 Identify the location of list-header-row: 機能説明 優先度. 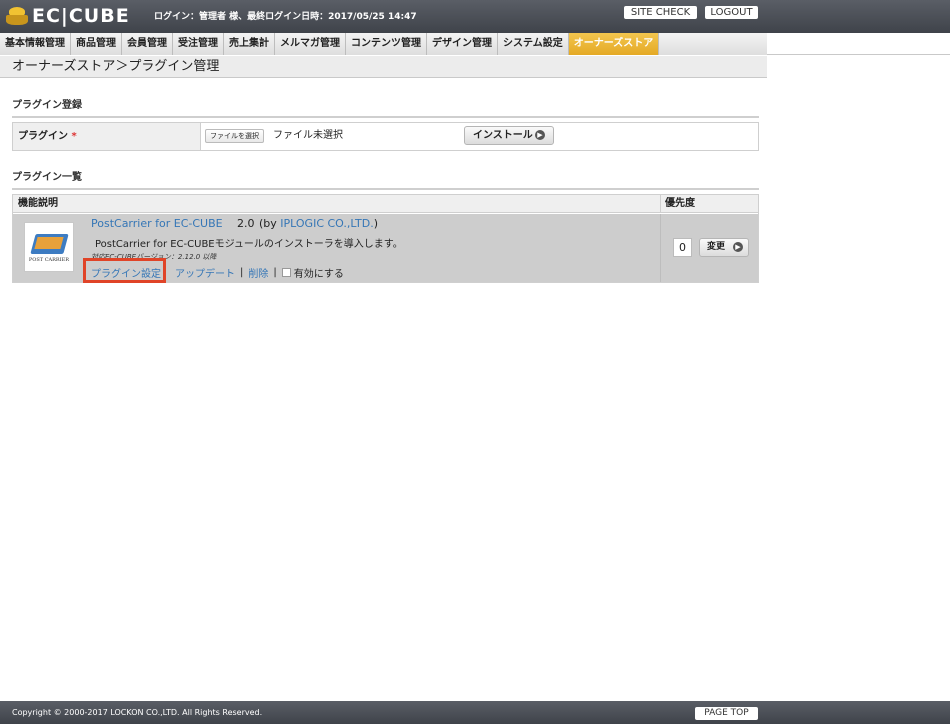
(385, 204).